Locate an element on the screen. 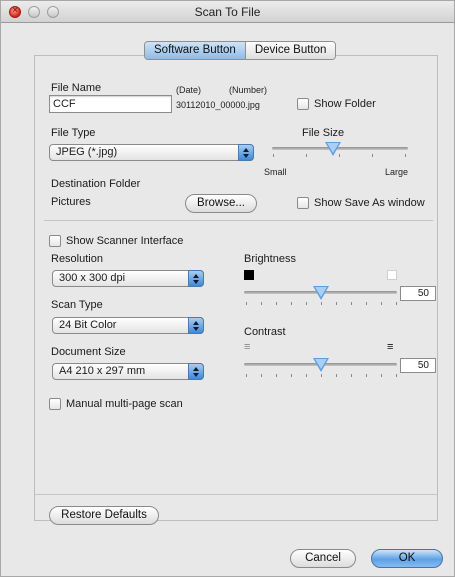 This screenshot has width=455, height=577. brightness-label: Brightness is located at coordinates (270, 259).